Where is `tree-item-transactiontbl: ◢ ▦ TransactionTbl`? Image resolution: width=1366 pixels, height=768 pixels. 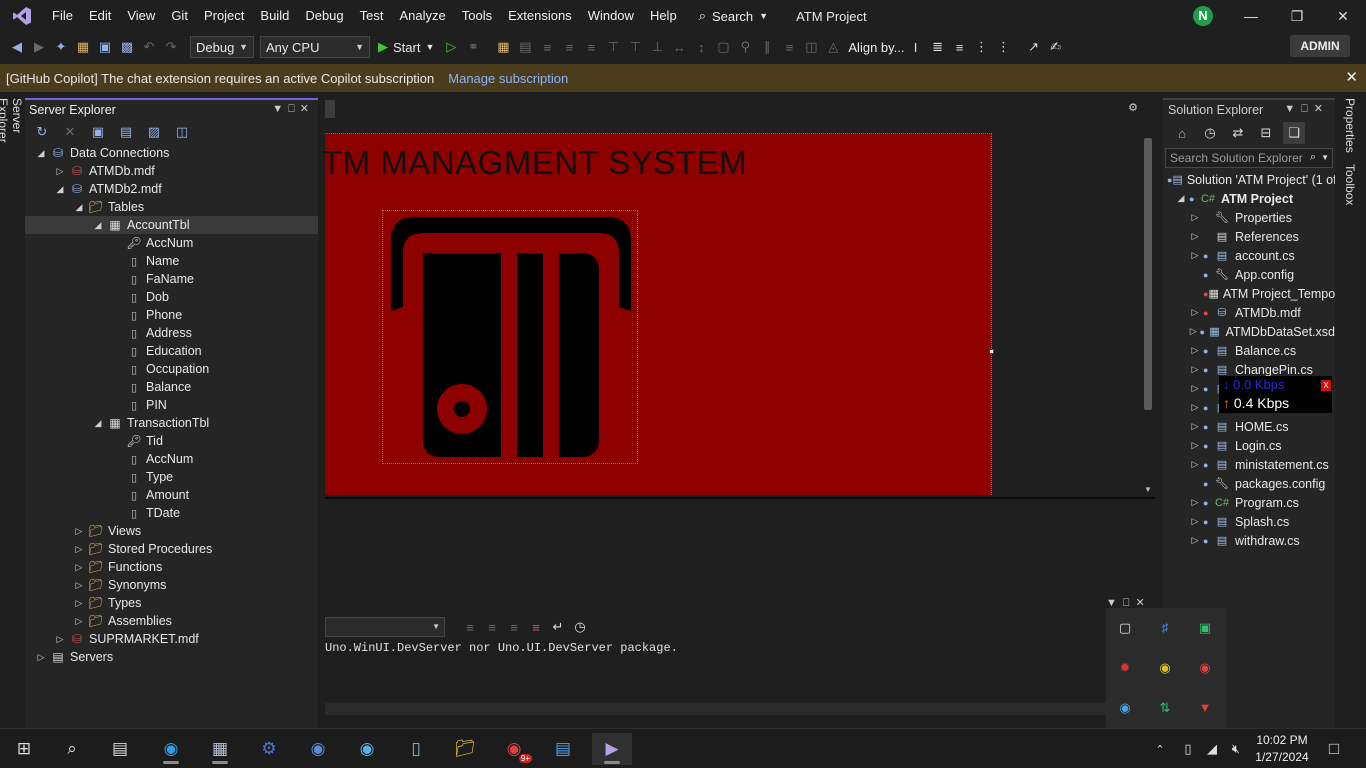
tree-item-transactiontbl: ◢ ▦ TransactionTbl is located at coordinates (171, 423).